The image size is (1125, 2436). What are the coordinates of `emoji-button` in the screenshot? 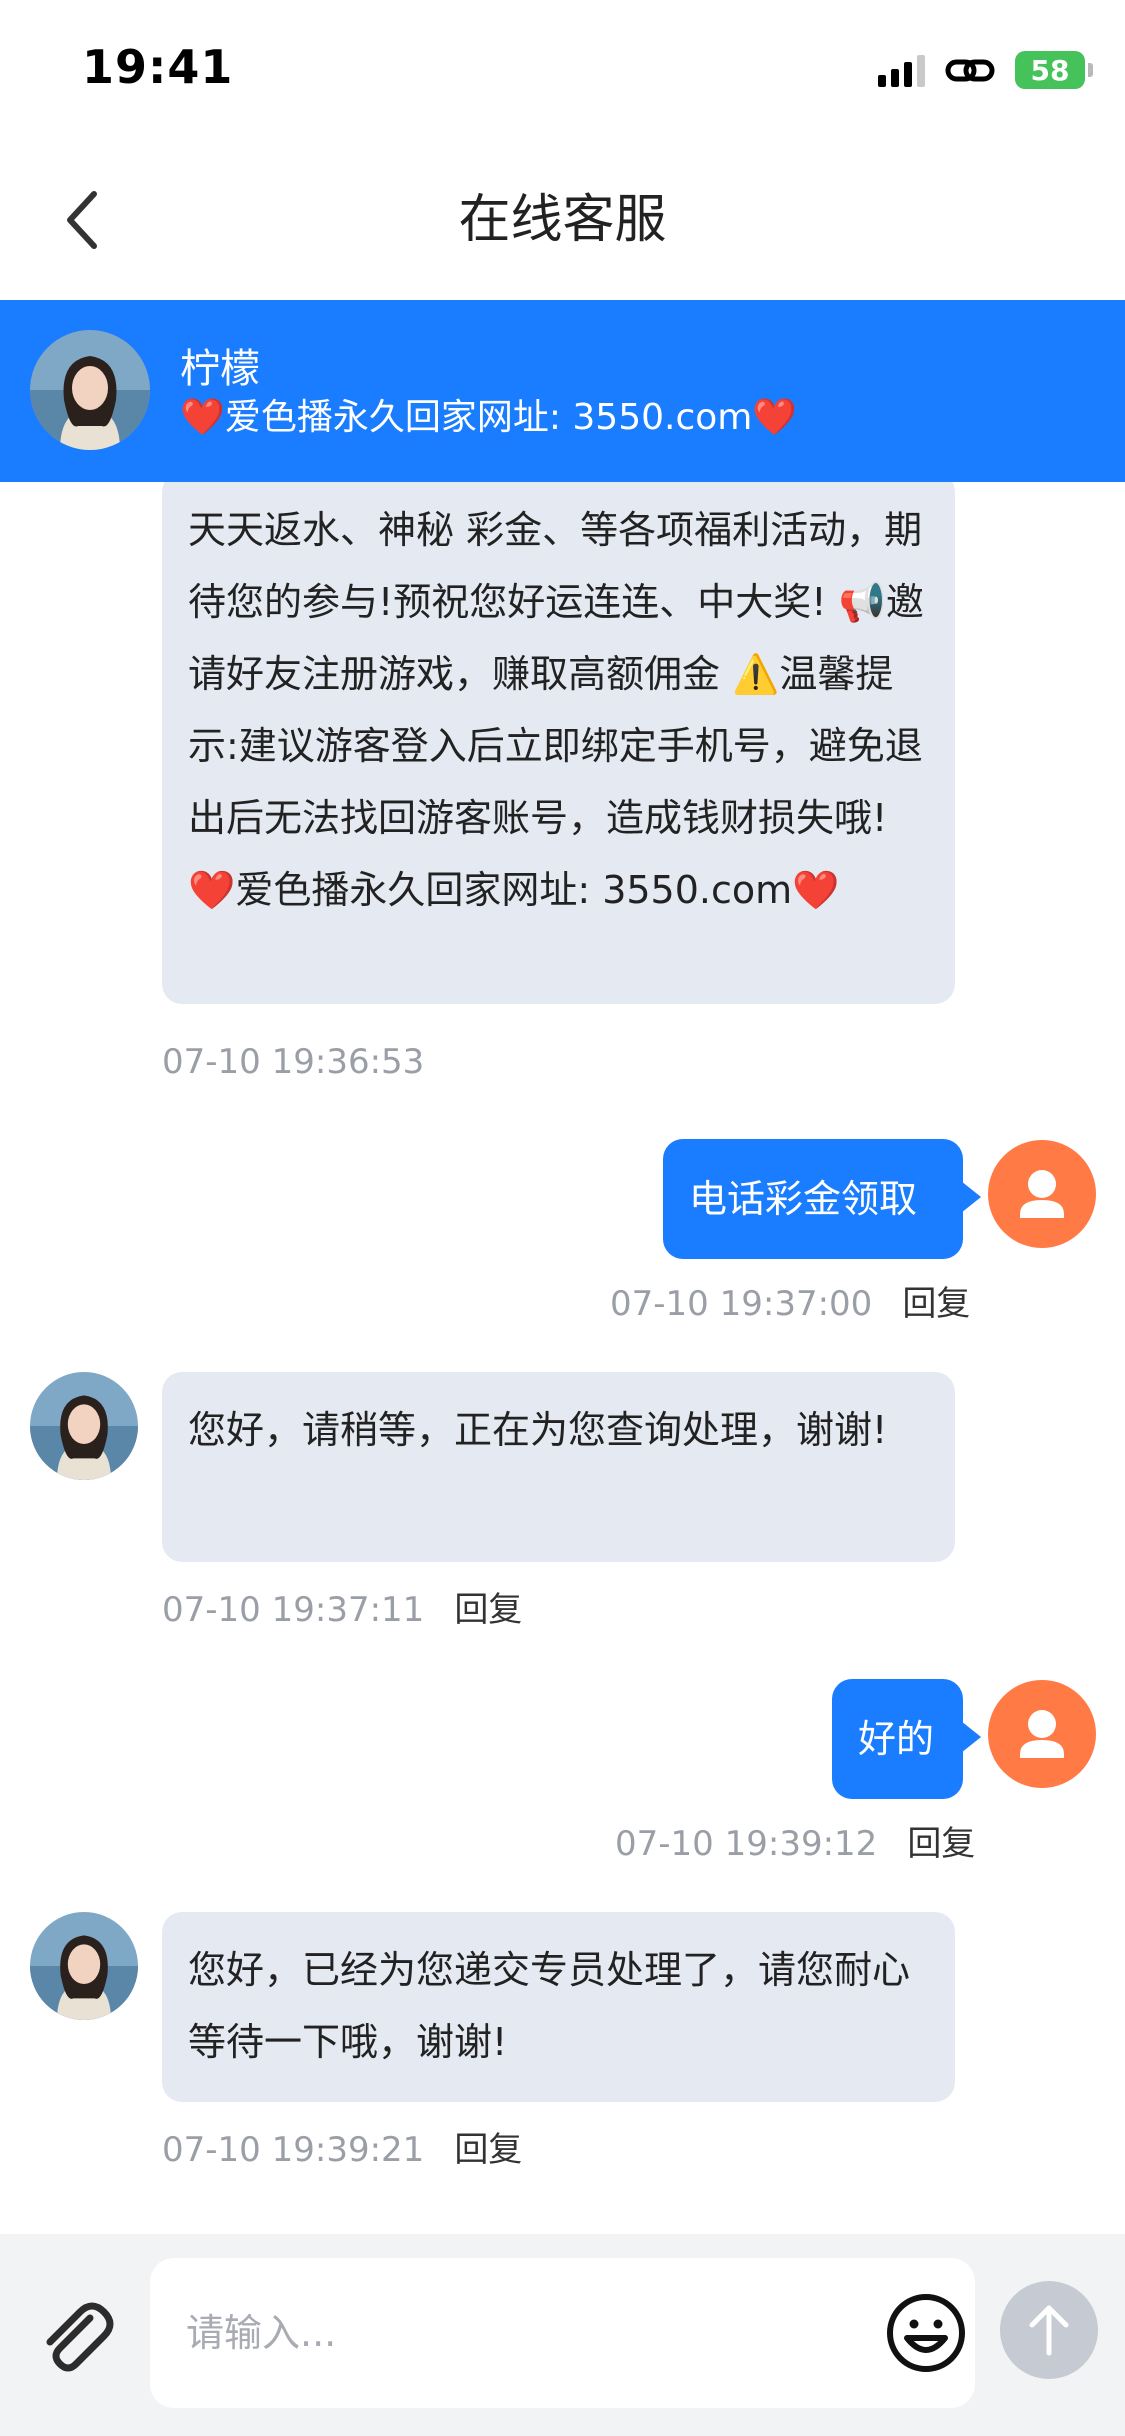 It's located at (926, 2333).